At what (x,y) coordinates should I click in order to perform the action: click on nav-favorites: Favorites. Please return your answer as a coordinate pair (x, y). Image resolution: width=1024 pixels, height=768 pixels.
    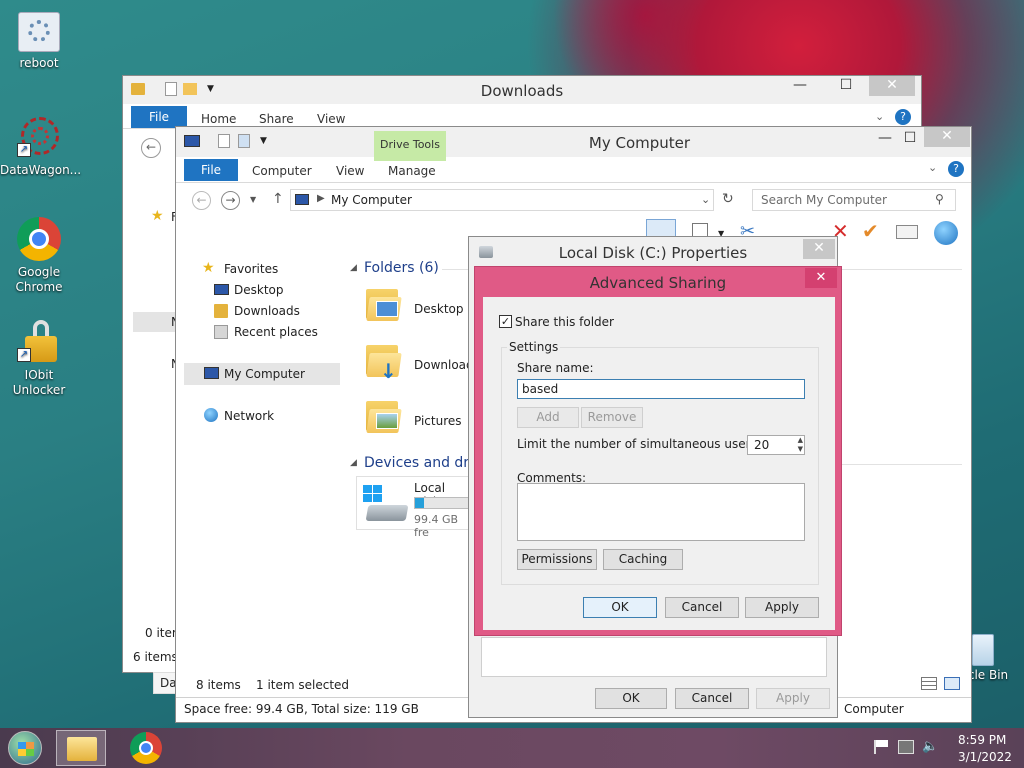
    Looking at the image, I should click on (251, 269).